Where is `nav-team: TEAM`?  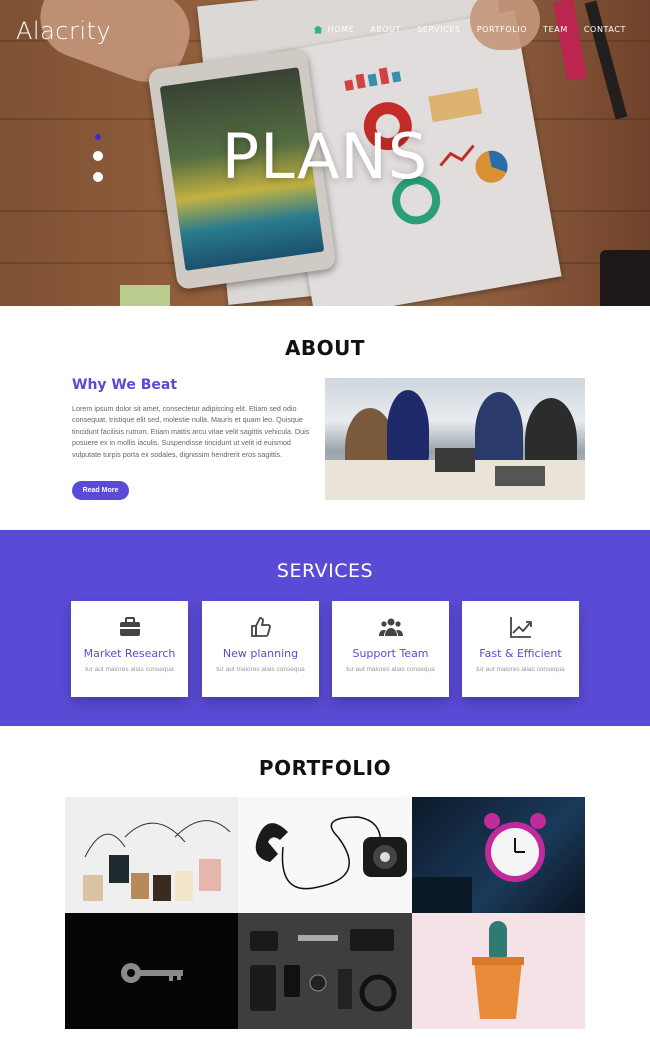 nav-team: TEAM is located at coordinates (555, 29).